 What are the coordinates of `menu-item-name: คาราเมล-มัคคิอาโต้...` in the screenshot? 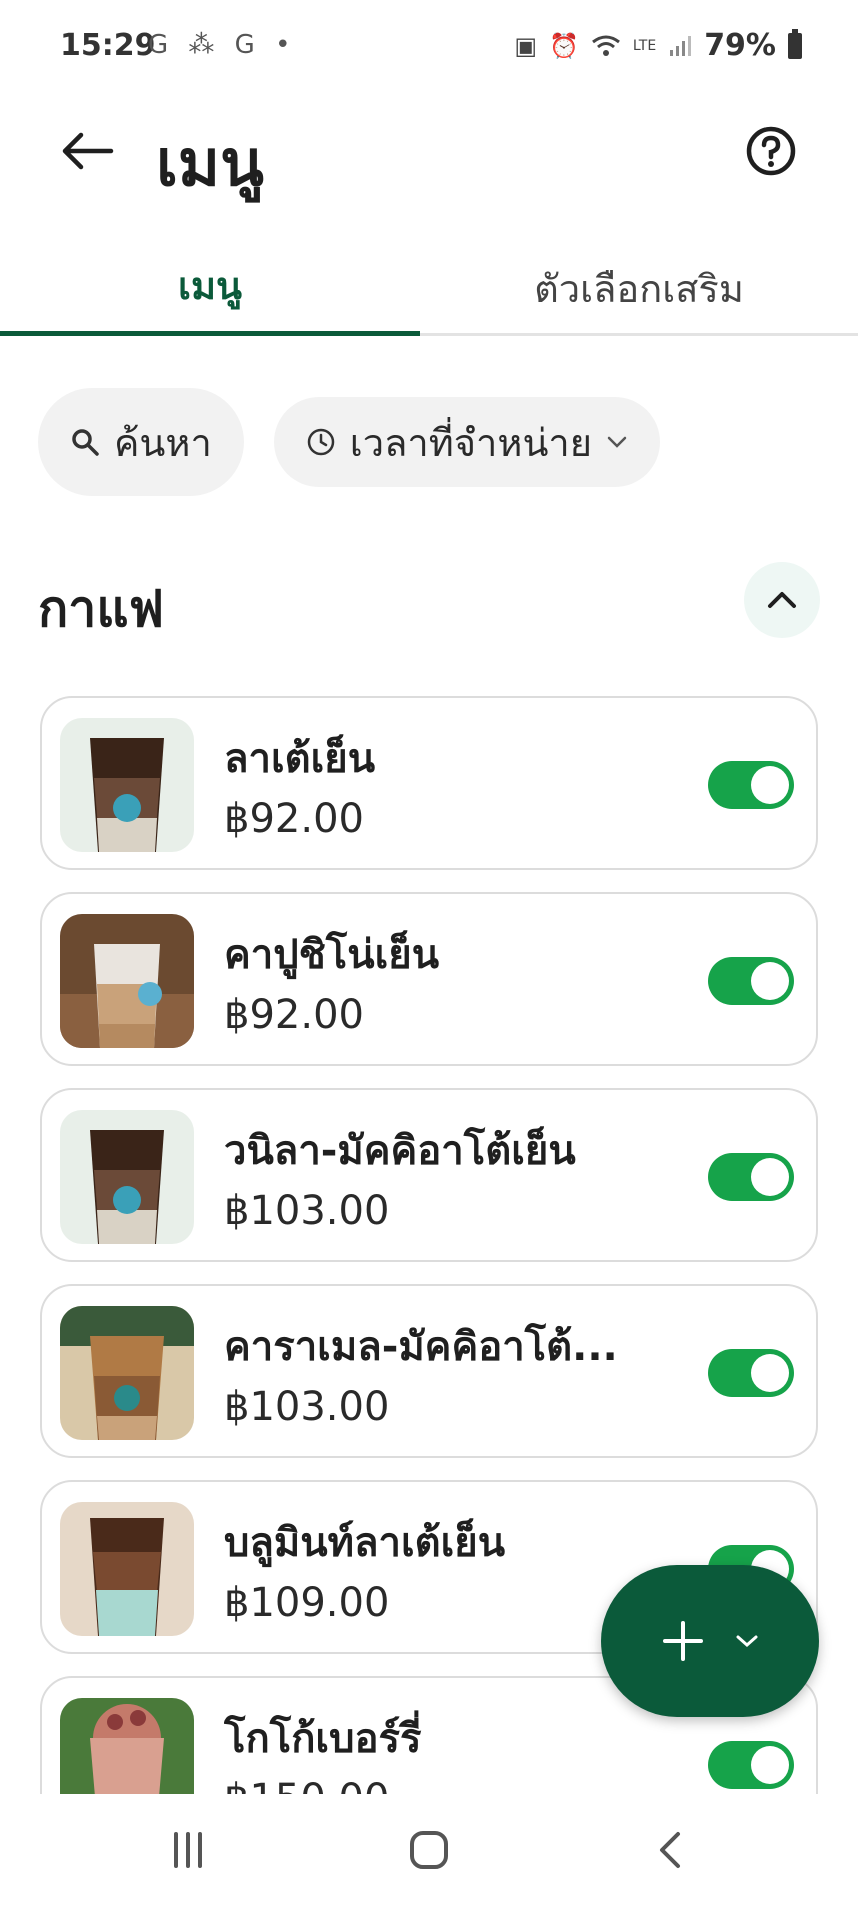 It's located at (421, 1347).